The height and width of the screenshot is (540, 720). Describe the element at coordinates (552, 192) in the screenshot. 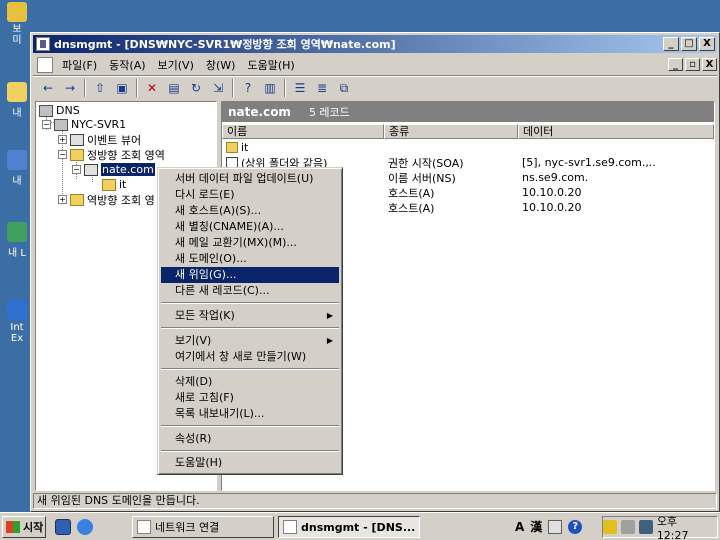

I see `record-data: 10.10.0.20` at that location.